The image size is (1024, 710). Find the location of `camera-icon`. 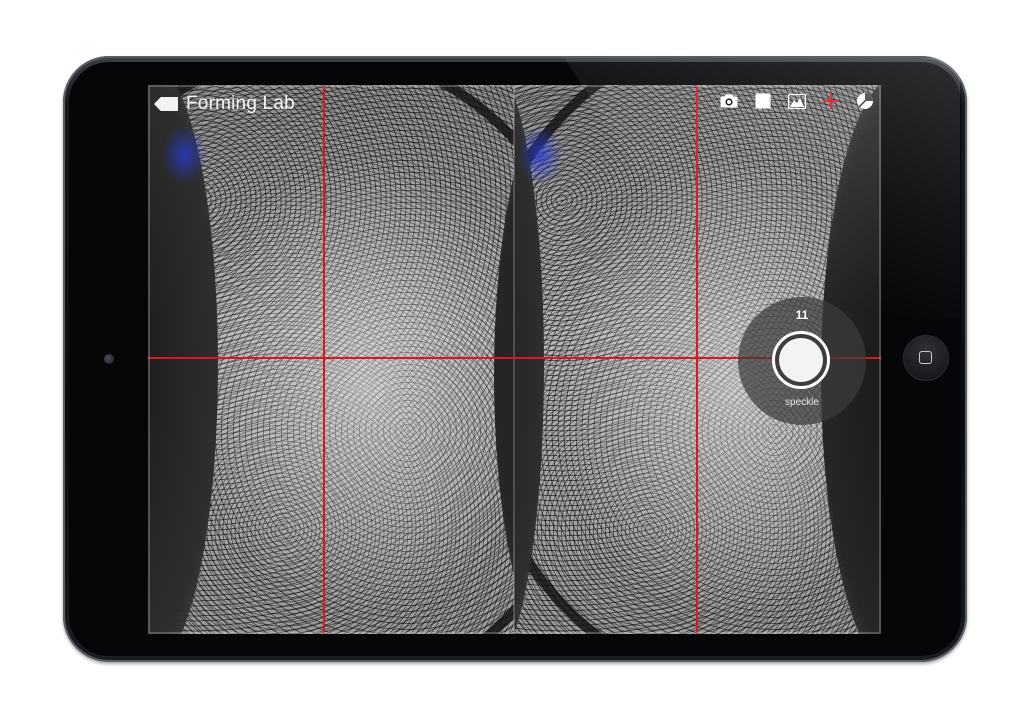

camera-icon is located at coordinates (729, 101).